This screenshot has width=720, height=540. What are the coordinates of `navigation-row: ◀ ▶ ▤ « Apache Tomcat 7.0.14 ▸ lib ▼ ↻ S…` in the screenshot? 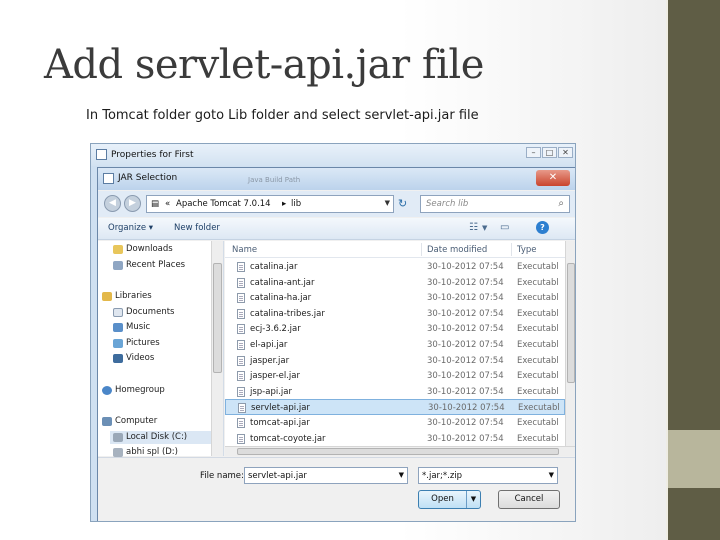 It's located at (336, 204).